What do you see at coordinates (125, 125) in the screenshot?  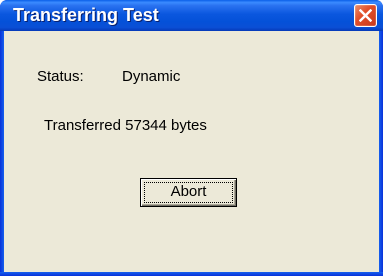 I see `transferred-bytes-text: Transferred 57344 bytes` at bounding box center [125, 125].